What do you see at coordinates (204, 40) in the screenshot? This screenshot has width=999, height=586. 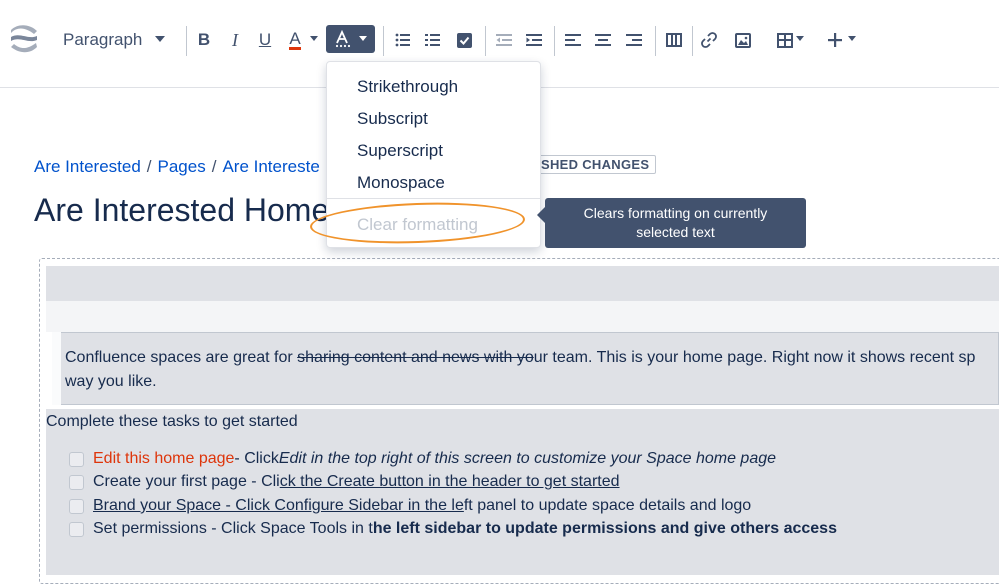 I see `bold-button: B` at bounding box center [204, 40].